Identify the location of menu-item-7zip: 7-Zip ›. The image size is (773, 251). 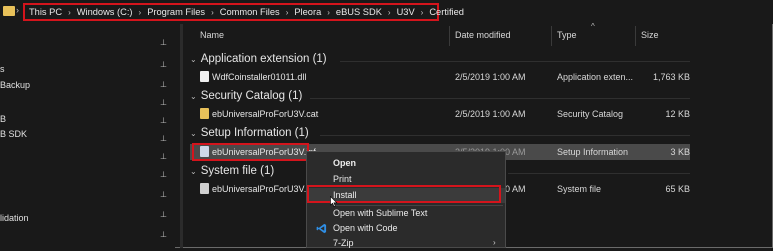
(406, 243).